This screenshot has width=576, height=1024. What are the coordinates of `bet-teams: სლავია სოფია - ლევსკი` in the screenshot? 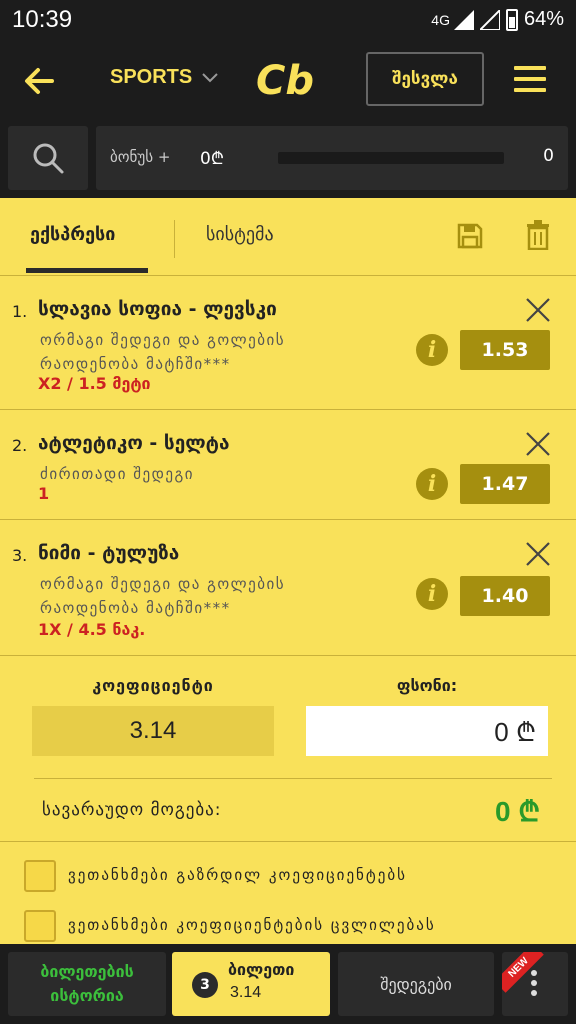 It's located at (157, 309).